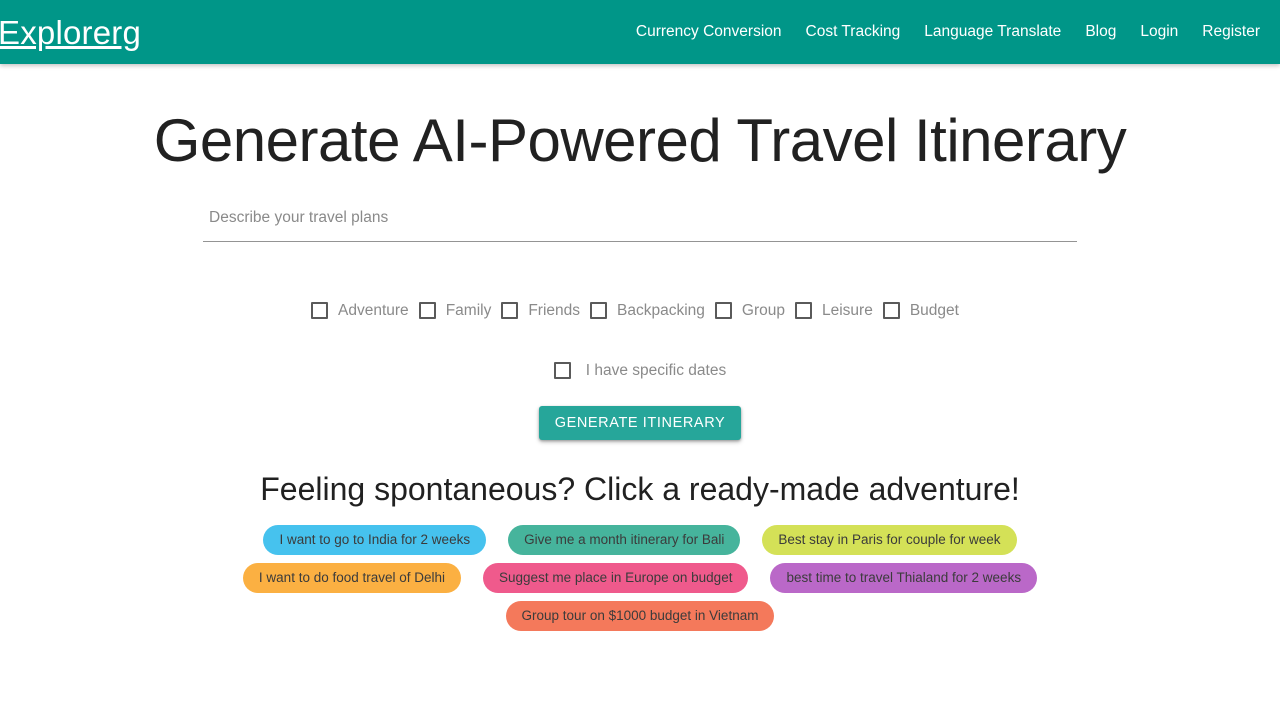 This screenshot has height=720, width=1280. I want to click on specific-dates-label: I have specific dates, so click(656, 370).